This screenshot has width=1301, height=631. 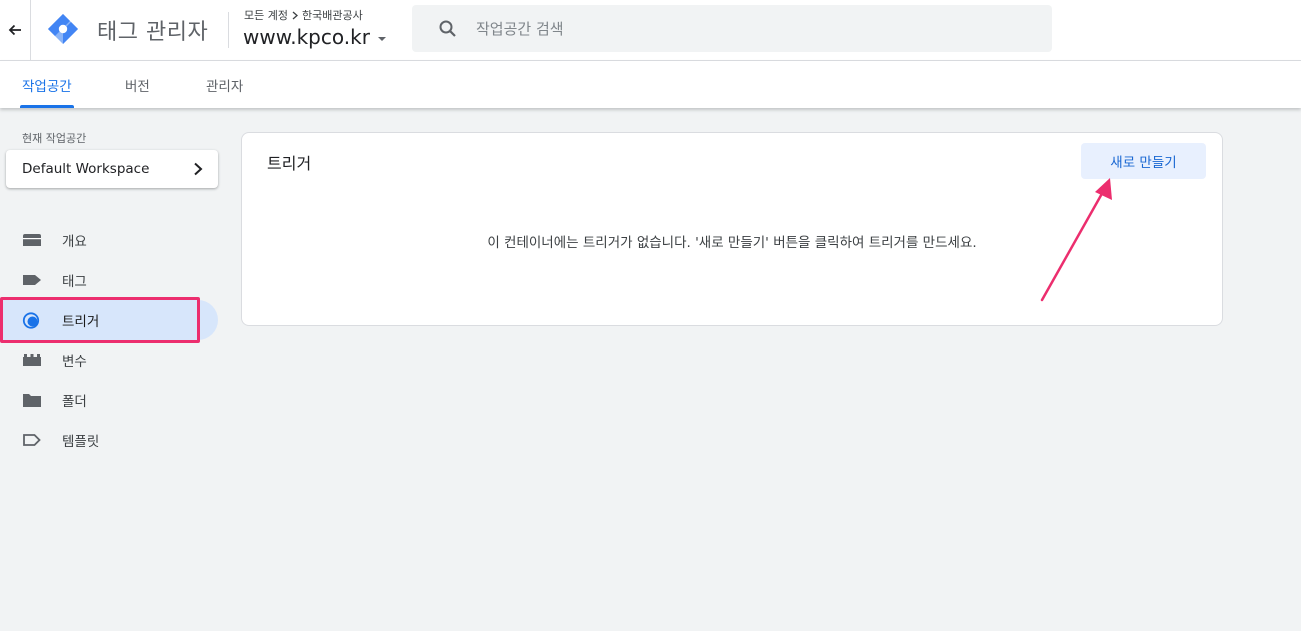 I want to click on top-app-bar: 태그 관리자 모든 계정 한국배관공사 www.kpco.kr 작업공간 검색, so click(x=650, y=30).